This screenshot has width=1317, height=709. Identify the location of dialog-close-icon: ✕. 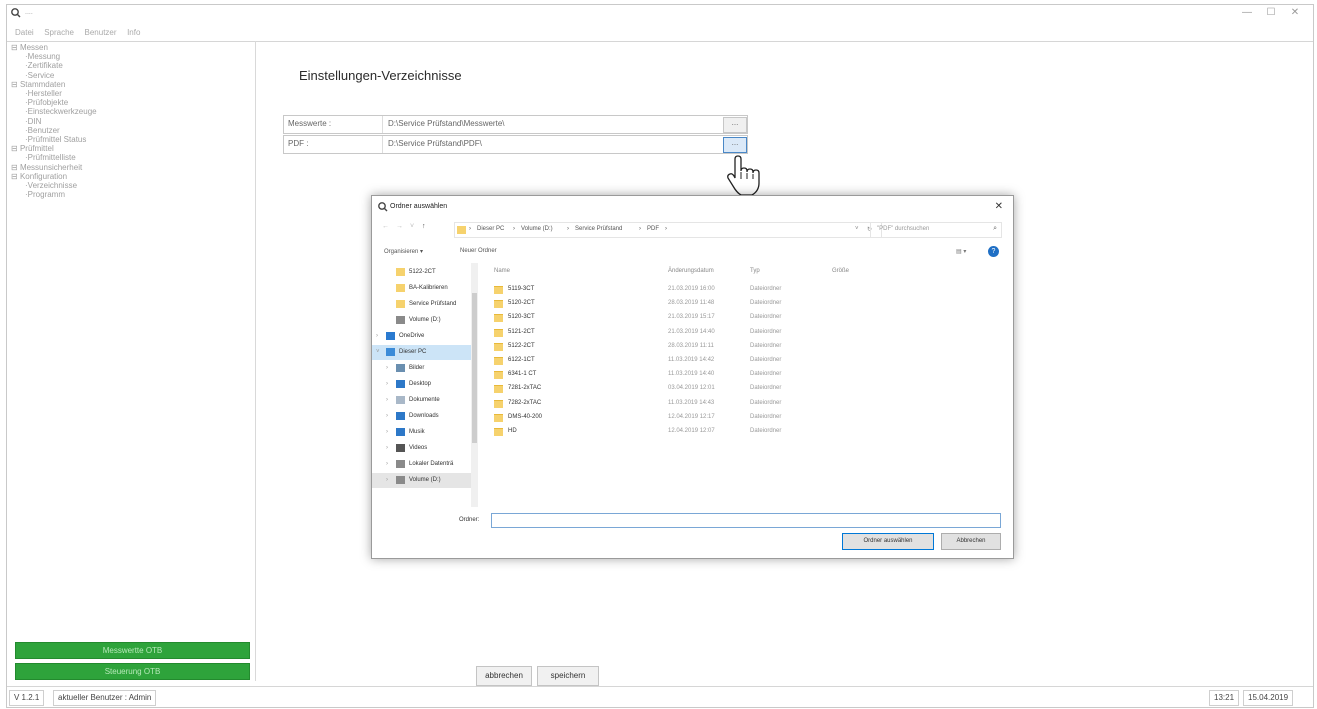
(999, 206).